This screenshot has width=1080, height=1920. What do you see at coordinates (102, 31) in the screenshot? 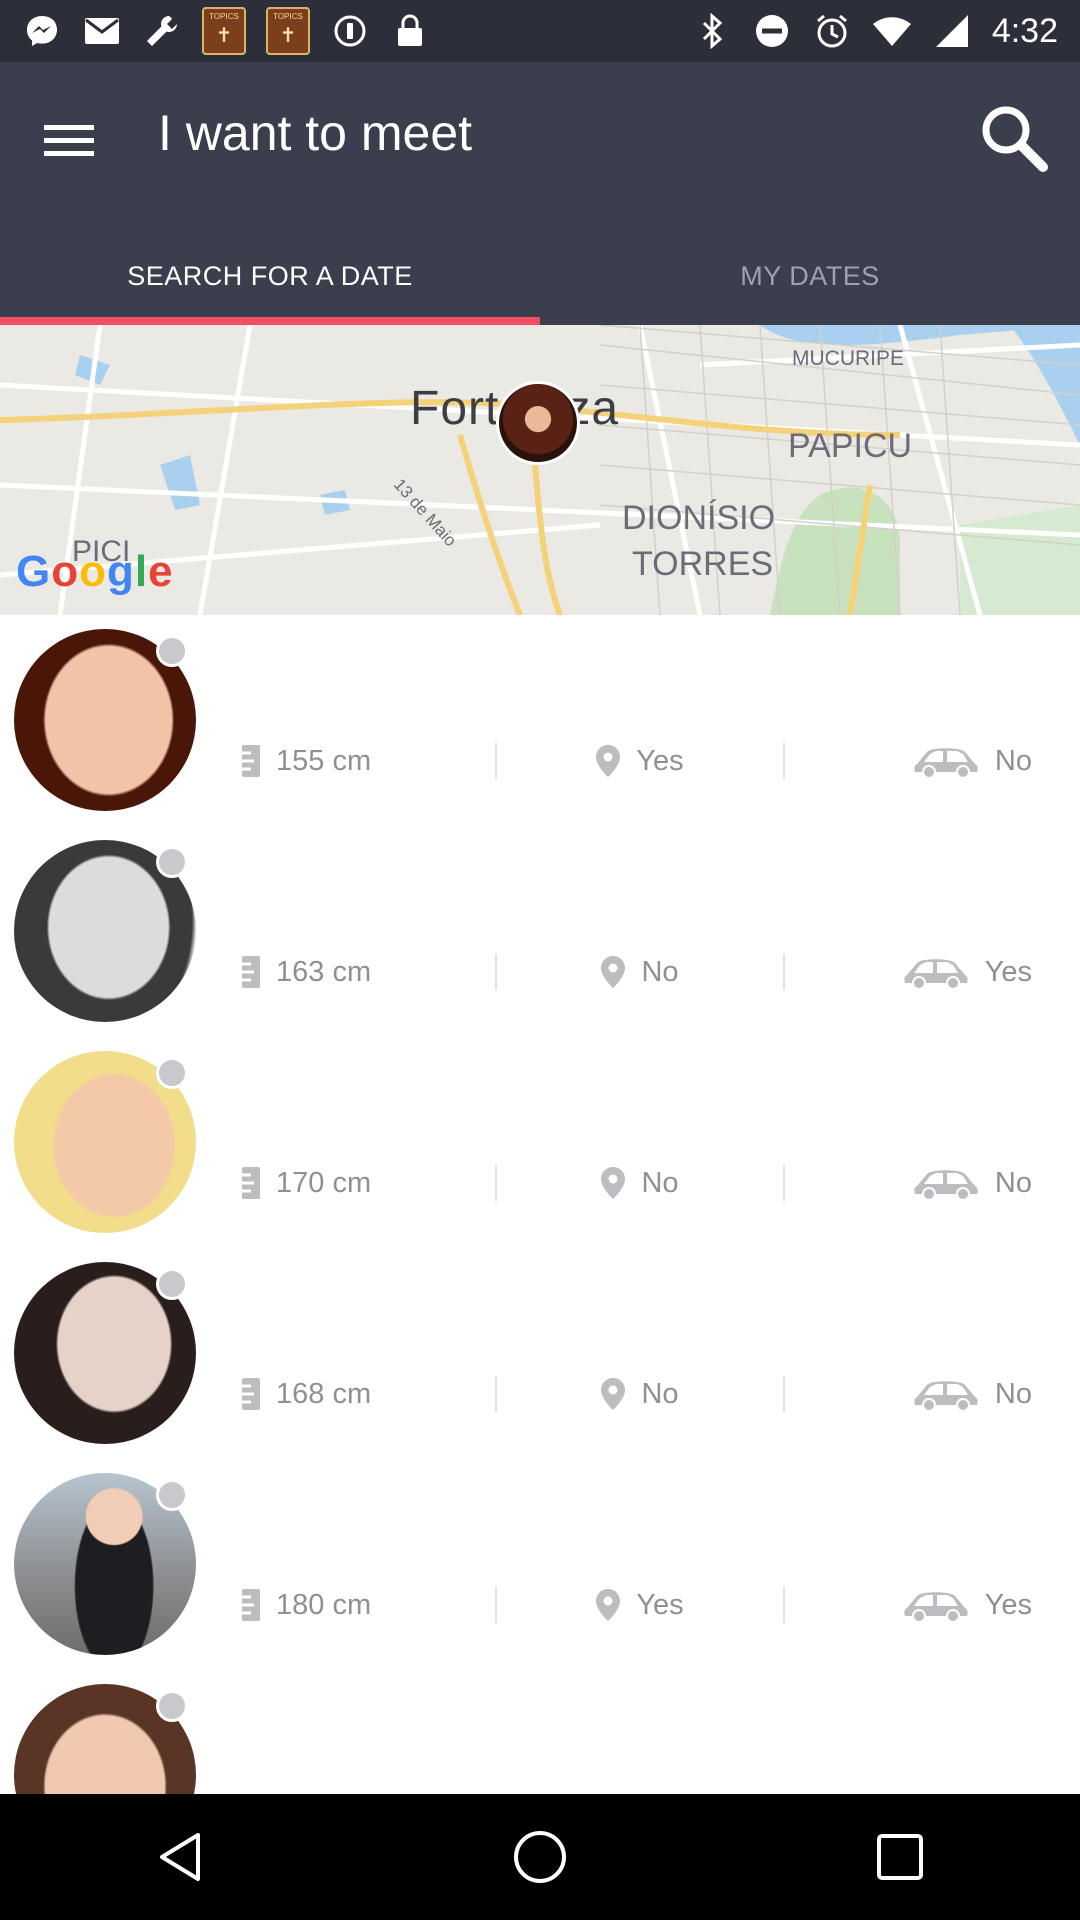
I see `mail-icon` at bounding box center [102, 31].